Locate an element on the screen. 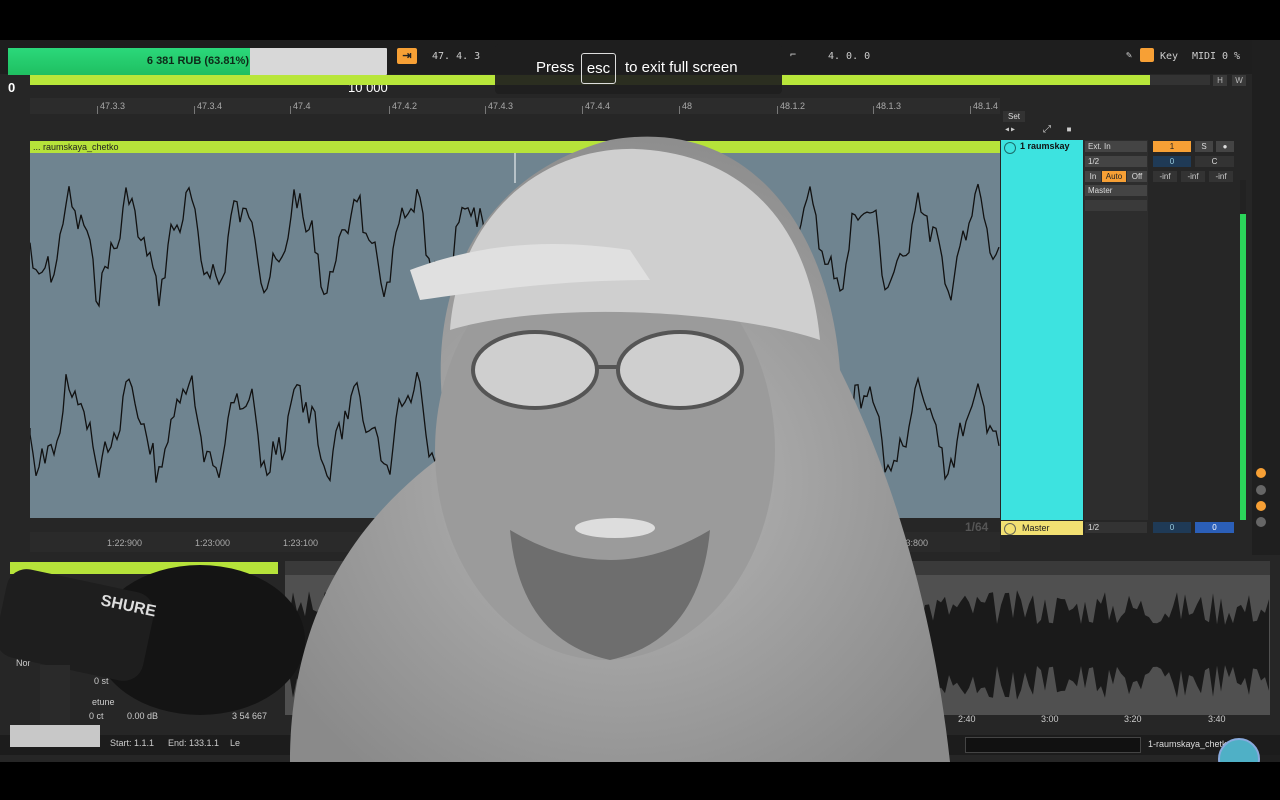 This screenshot has width=1280, height=800. zoom-ratio: 1/64 is located at coordinates (977, 527).